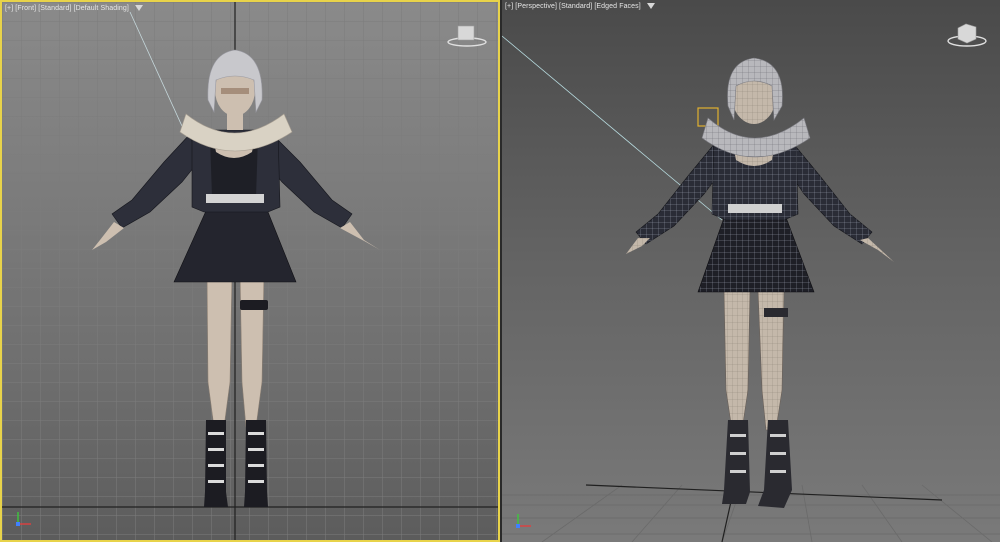  What do you see at coordinates (755, 208) in the screenshot?
I see `persp-belt` at bounding box center [755, 208].